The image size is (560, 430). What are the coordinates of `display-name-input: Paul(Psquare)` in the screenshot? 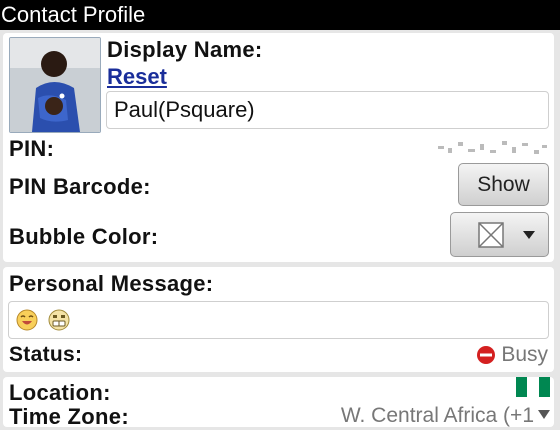 It's located at (327, 110).